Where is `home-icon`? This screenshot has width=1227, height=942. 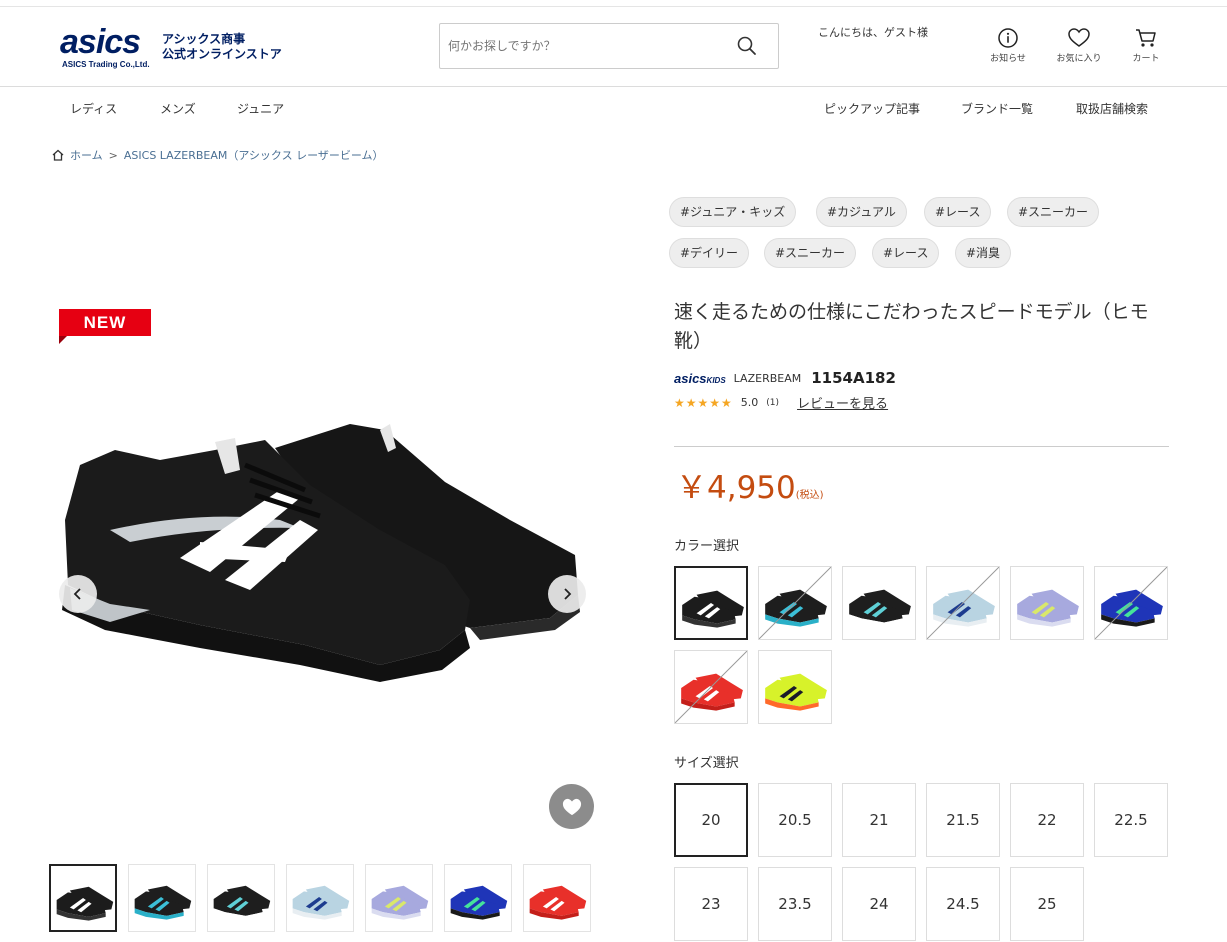 home-icon is located at coordinates (58, 155).